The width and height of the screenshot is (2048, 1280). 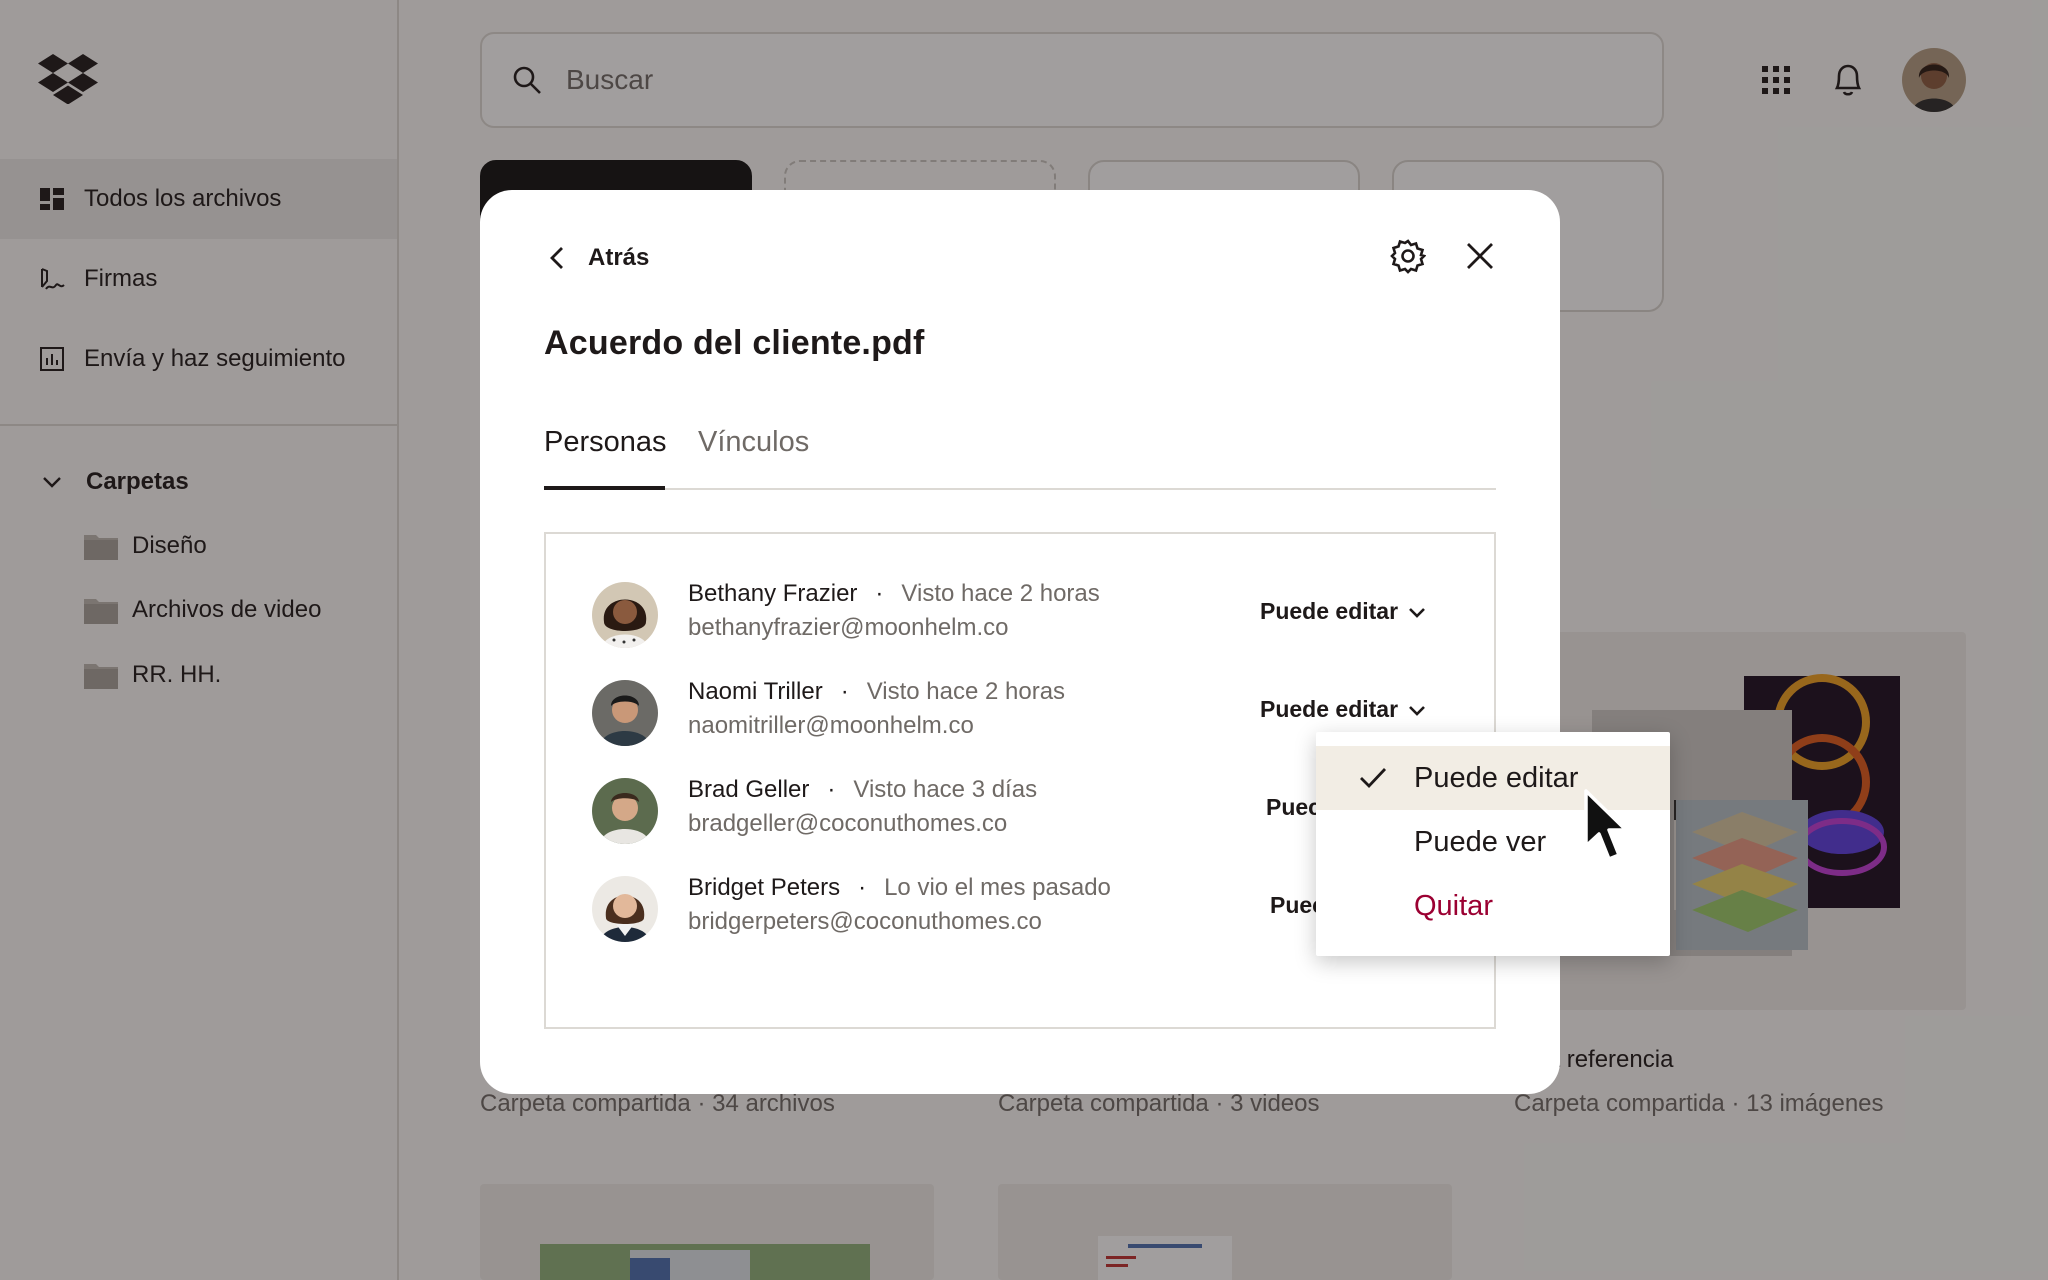 I want to click on back-label: Atrás, so click(x=619, y=257).